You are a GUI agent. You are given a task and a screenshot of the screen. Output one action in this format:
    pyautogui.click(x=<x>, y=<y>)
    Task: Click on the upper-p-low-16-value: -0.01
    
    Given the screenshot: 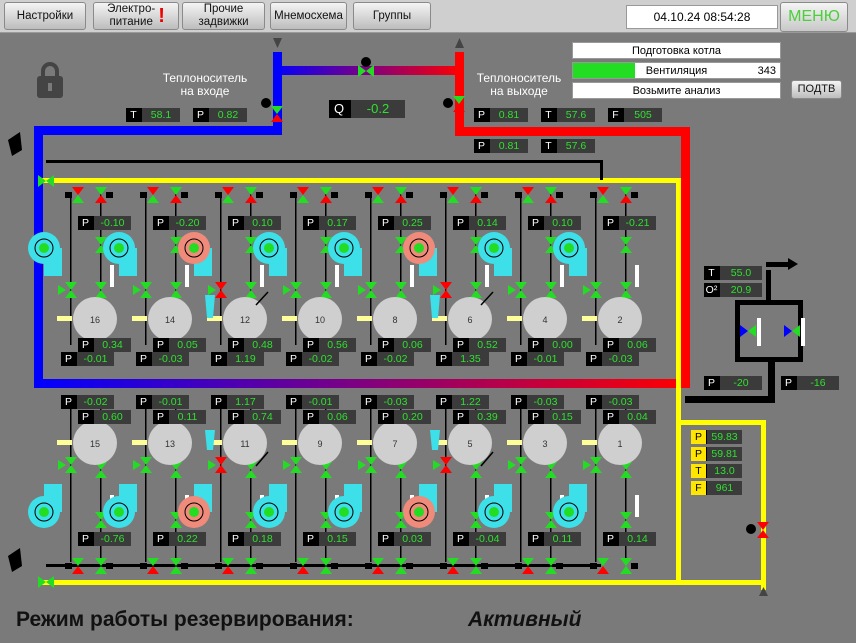 What is the action you would take?
    pyautogui.click(x=95, y=359)
    